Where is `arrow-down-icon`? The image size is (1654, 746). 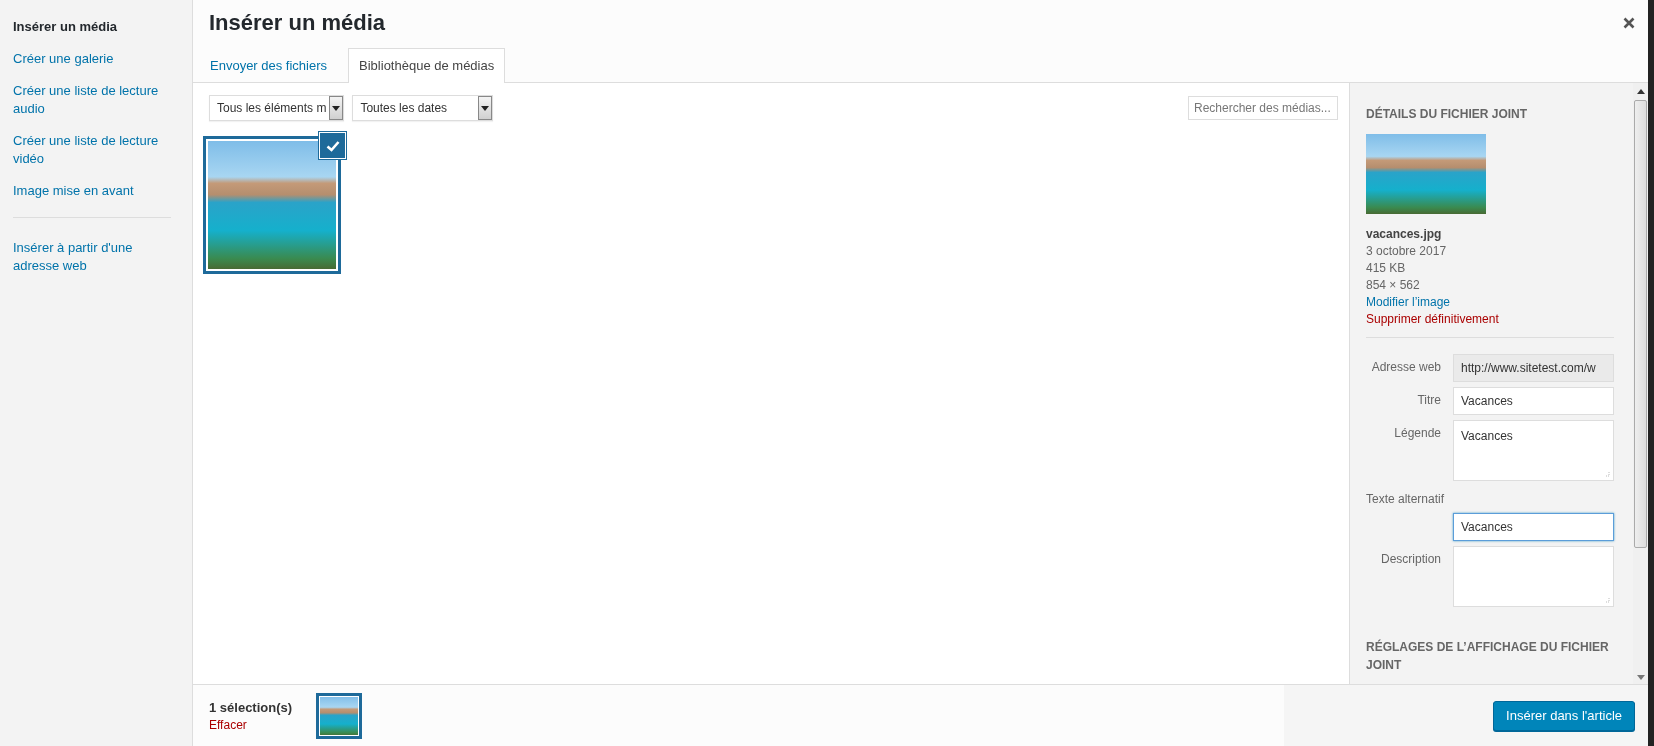 arrow-down-icon is located at coordinates (1640, 677).